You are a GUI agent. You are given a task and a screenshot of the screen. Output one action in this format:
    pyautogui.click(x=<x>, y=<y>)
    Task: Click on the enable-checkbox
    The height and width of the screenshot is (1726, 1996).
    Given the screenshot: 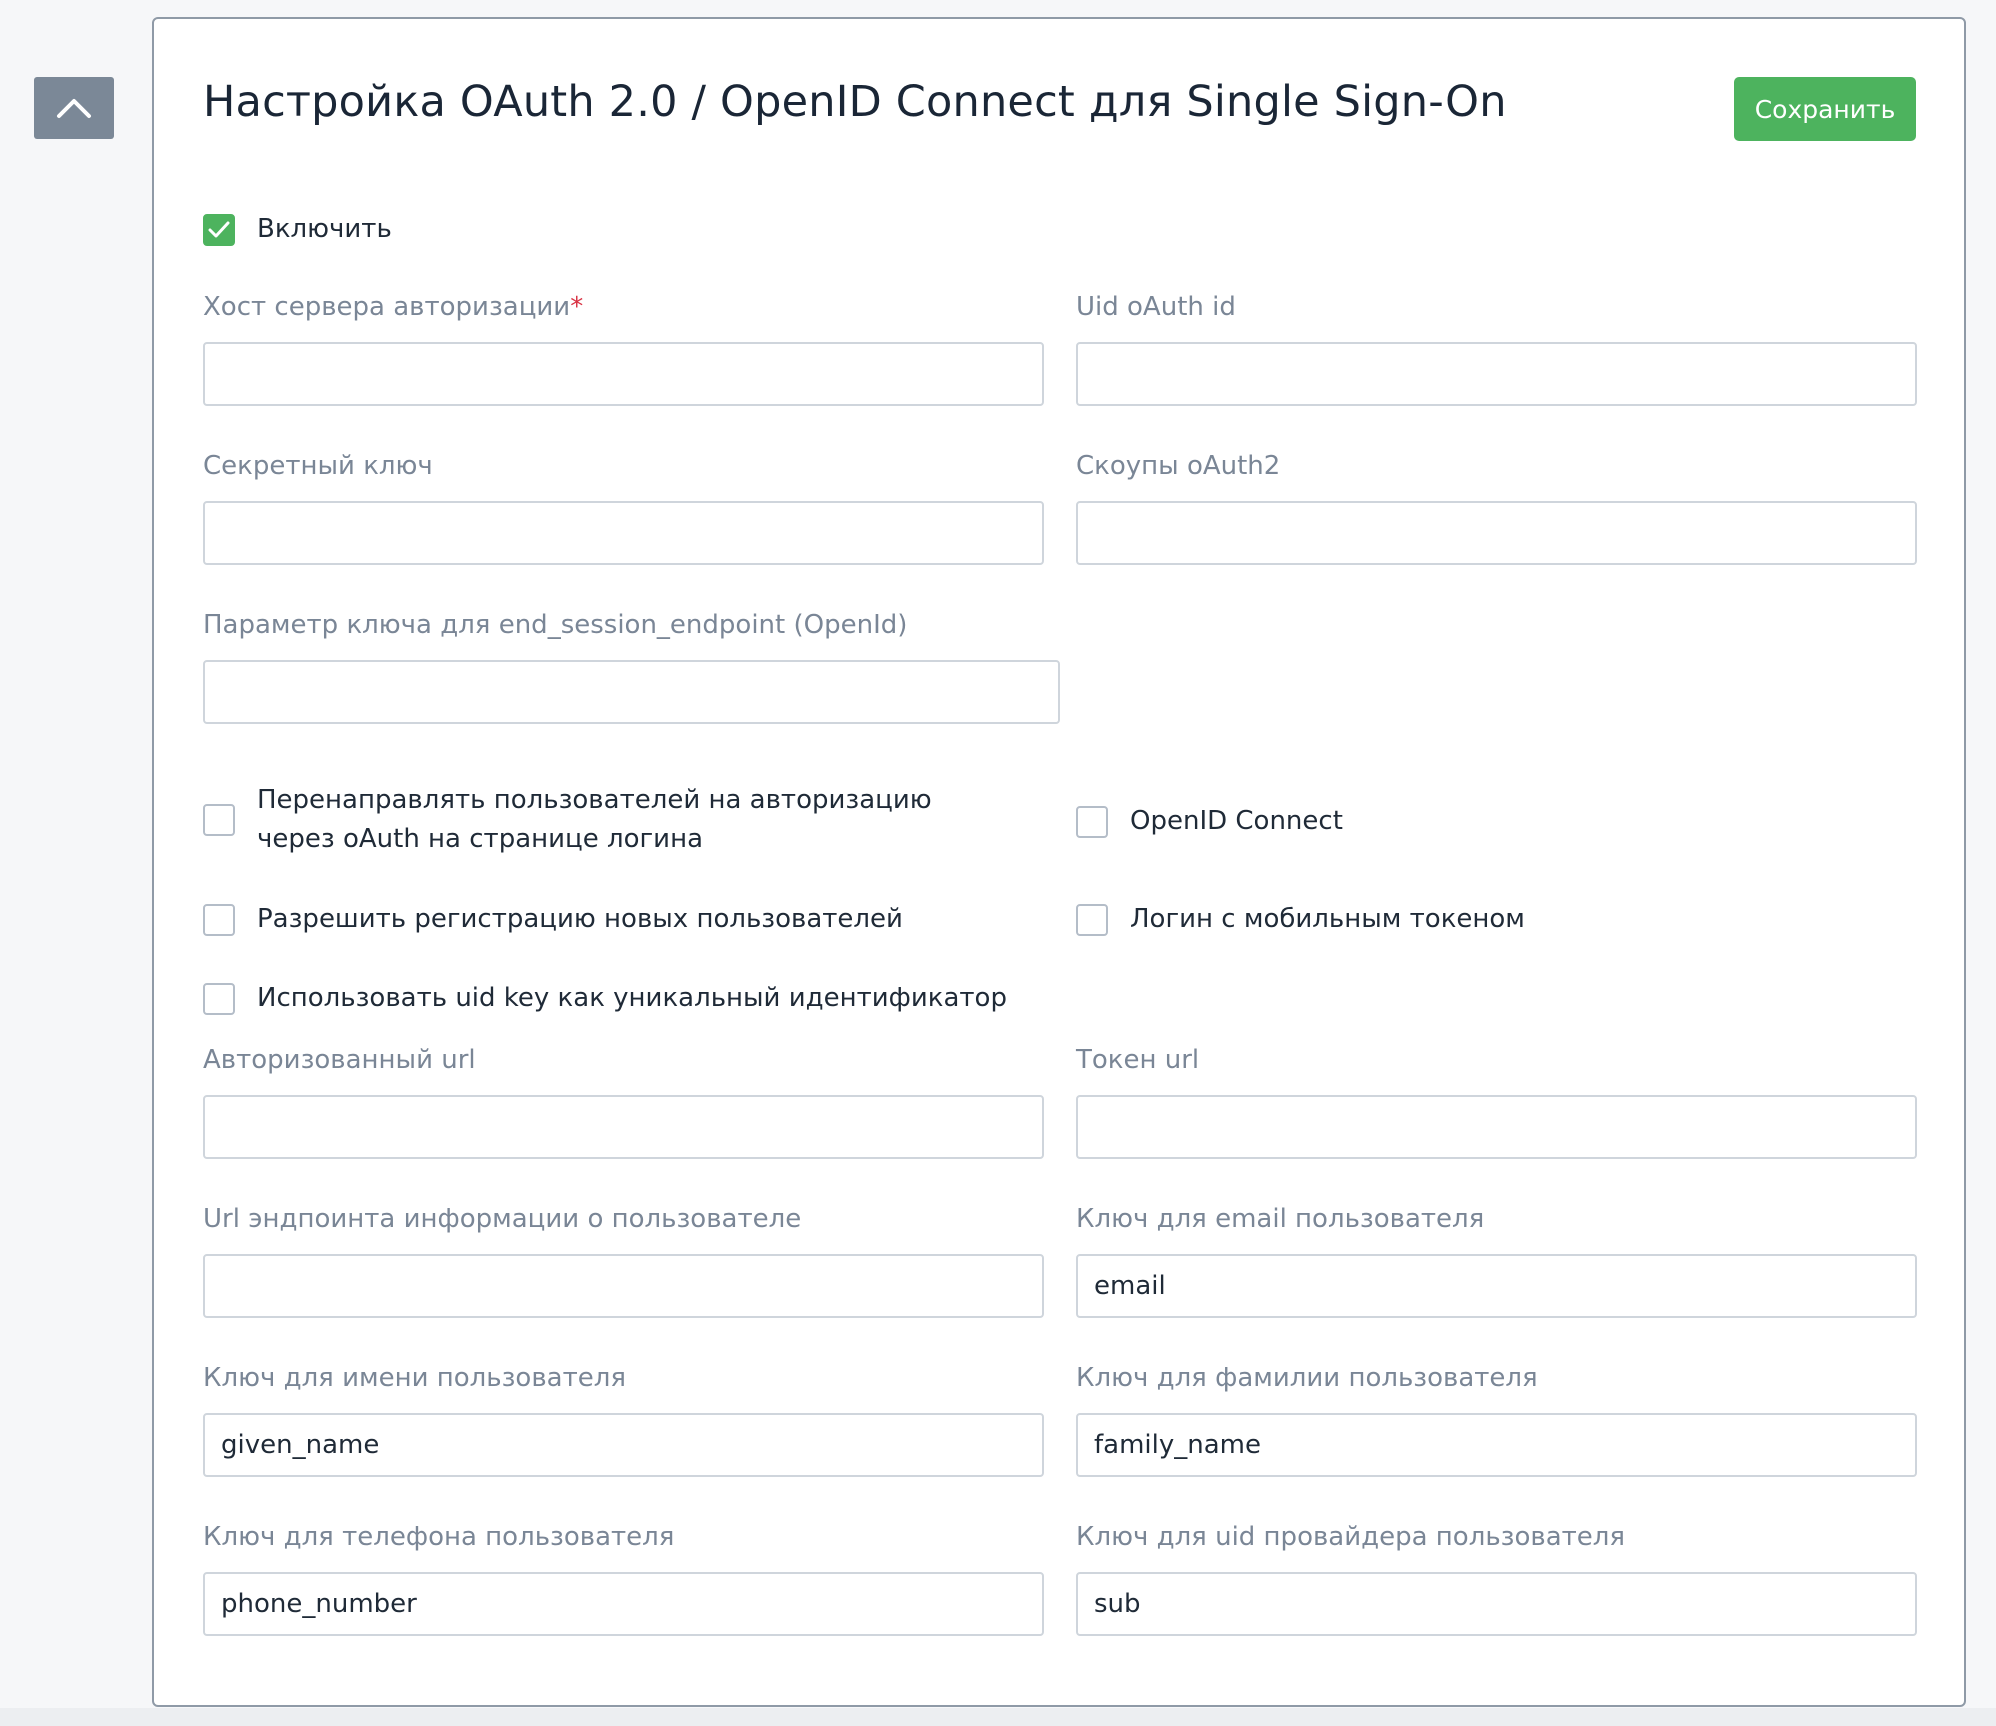 What is the action you would take?
    pyautogui.click(x=219, y=229)
    